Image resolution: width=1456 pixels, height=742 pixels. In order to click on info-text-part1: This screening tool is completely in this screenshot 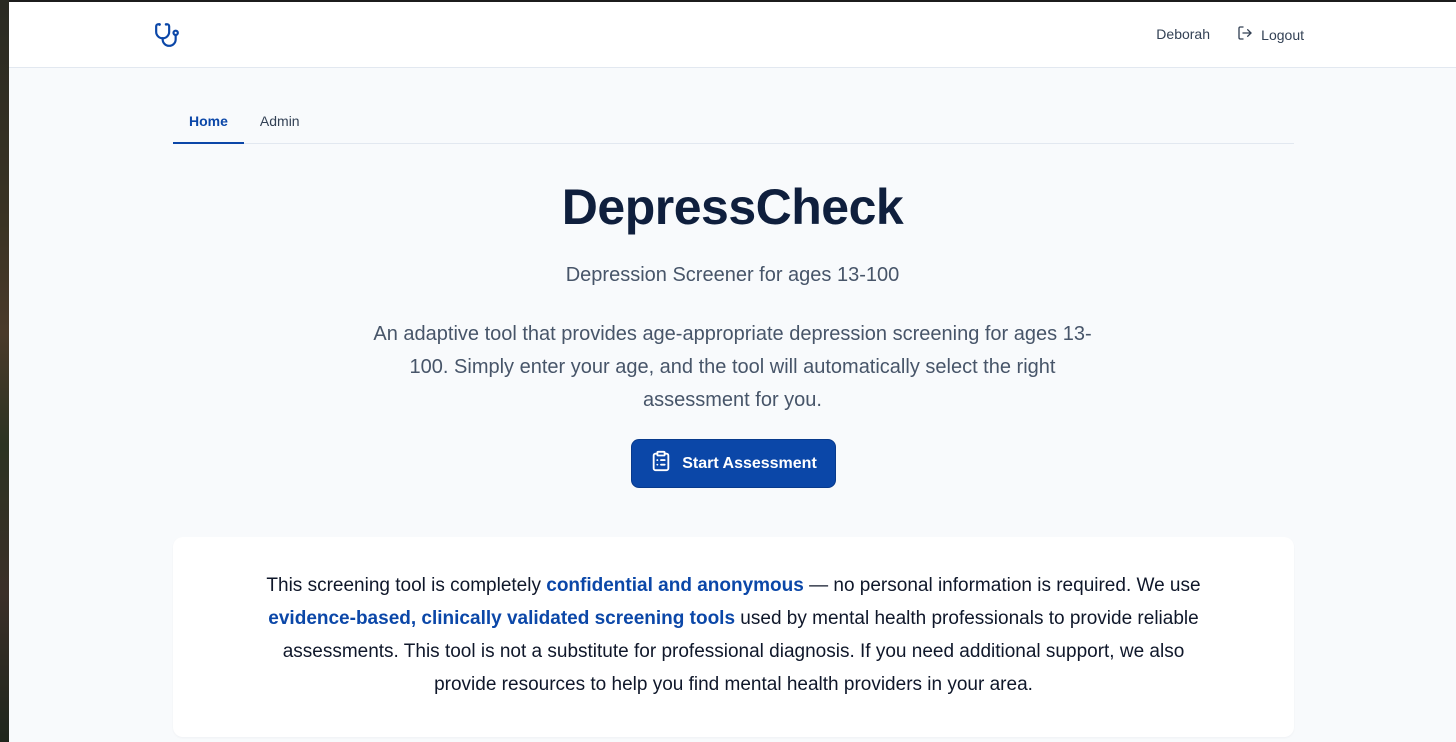, I will do `click(406, 585)`.